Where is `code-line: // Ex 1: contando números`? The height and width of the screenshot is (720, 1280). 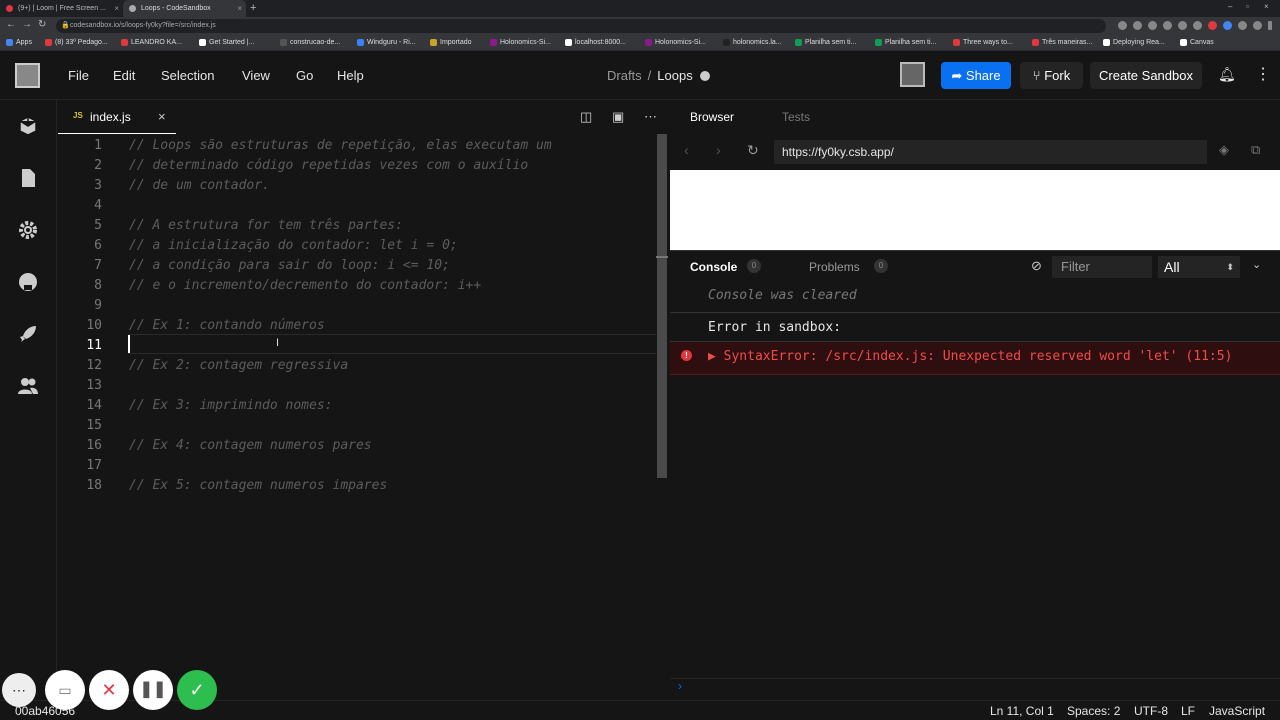 code-line: // Ex 1: contando números is located at coordinates (227, 326).